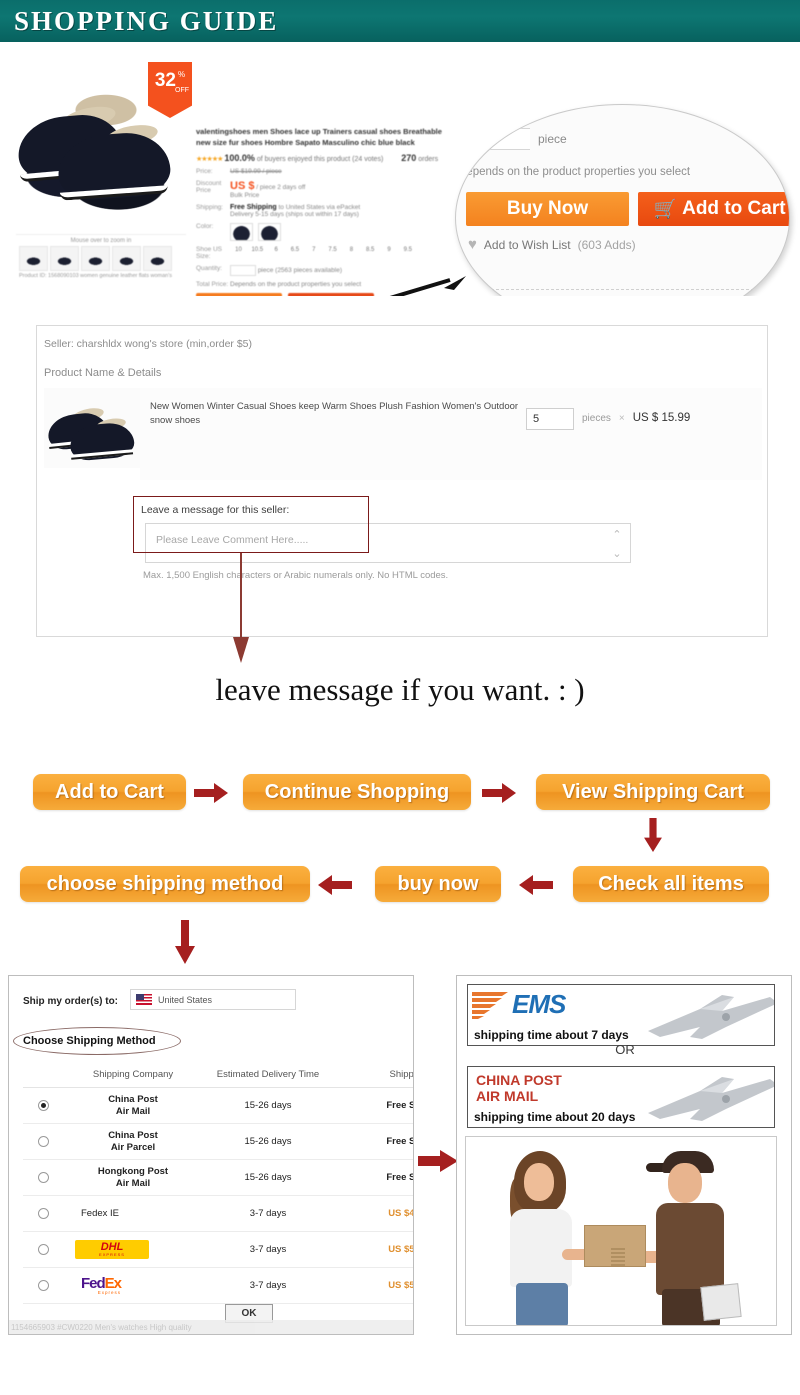  I want to click on table-row: China Post Air Mail 15-26 days Free Ship, so click(218, 1106).